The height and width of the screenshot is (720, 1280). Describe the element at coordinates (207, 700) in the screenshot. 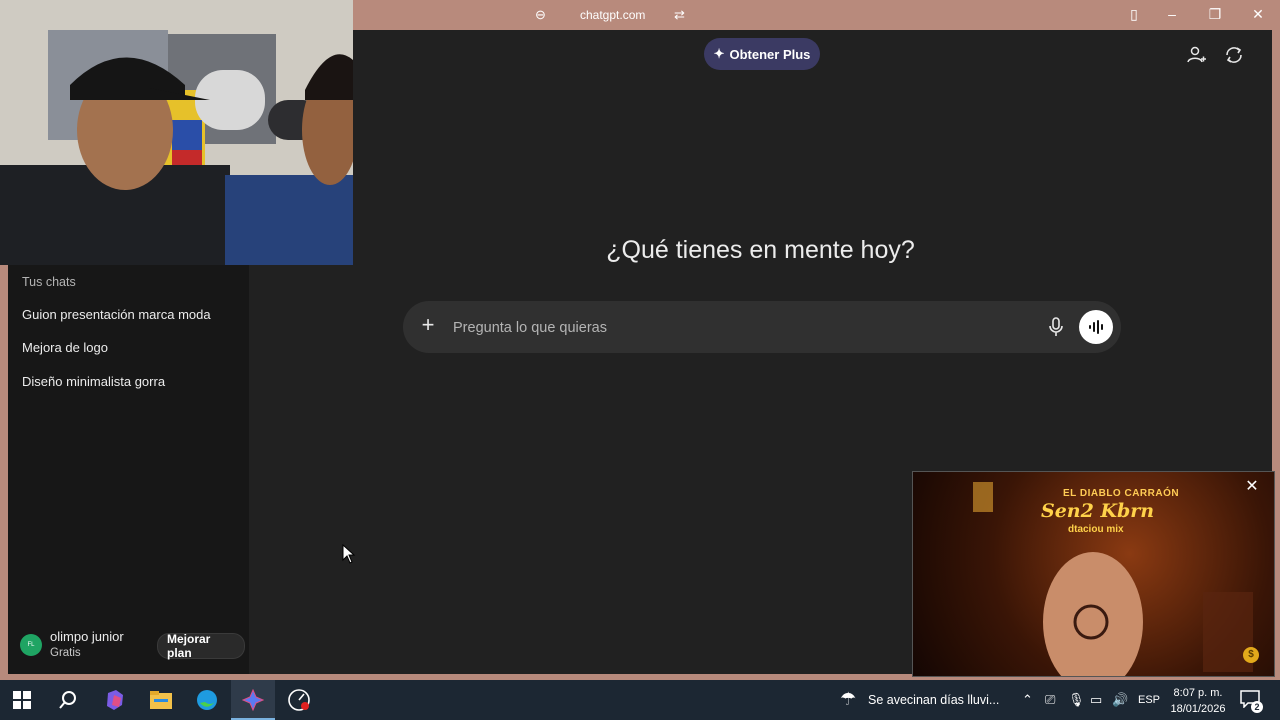

I see `edge-browser-icon` at that location.